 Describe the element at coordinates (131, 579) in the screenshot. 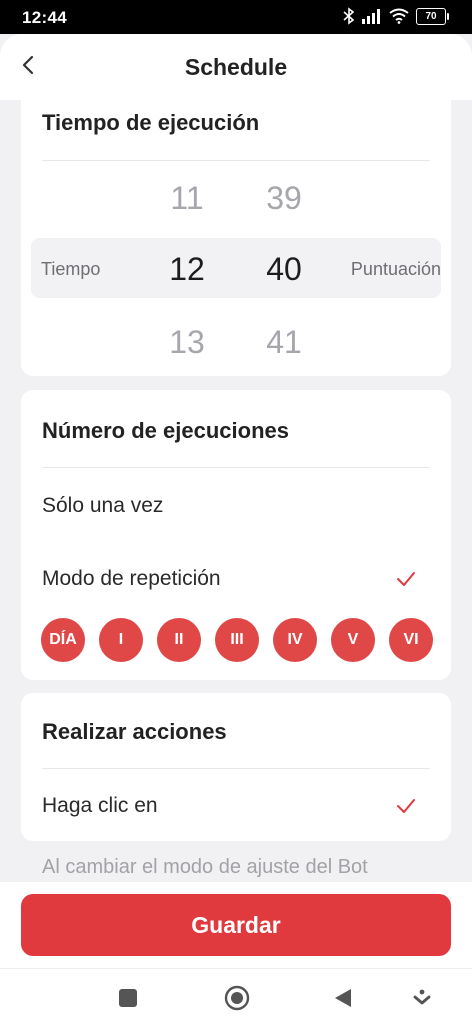

I see `repeat-option: Modo de repetición` at that location.